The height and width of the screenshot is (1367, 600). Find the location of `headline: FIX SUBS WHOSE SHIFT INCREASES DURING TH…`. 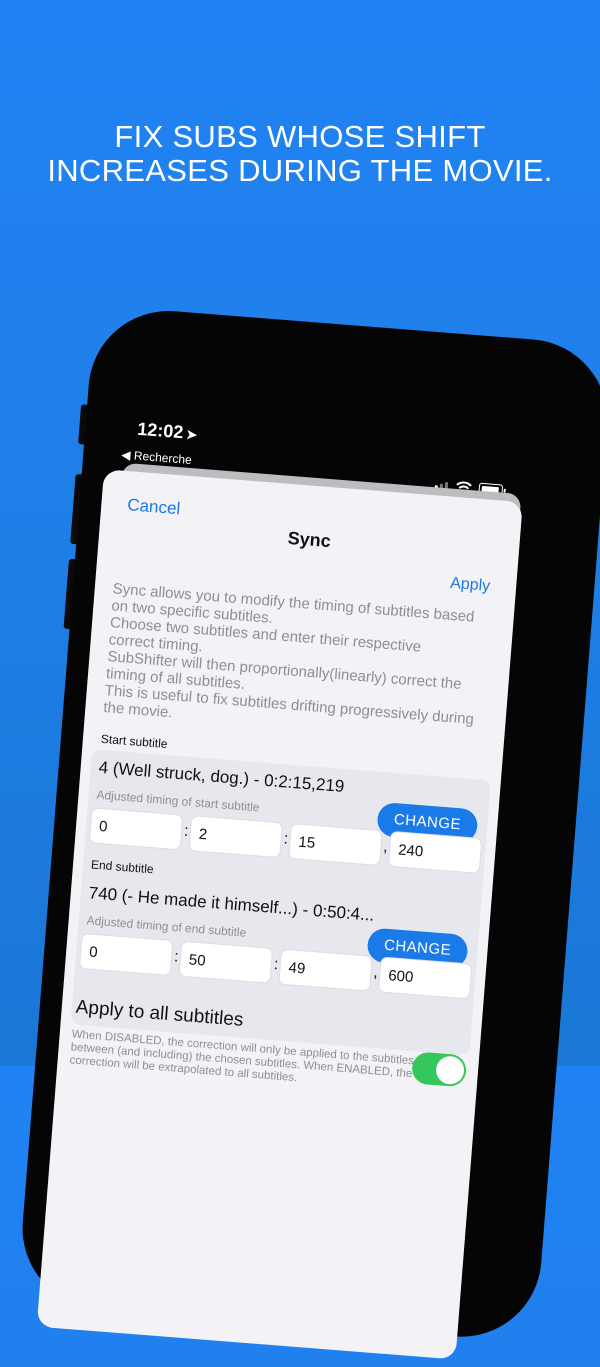

headline: FIX SUBS WHOSE SHIFT INCREASES DURING TH… is located at coordinates (300, 154).